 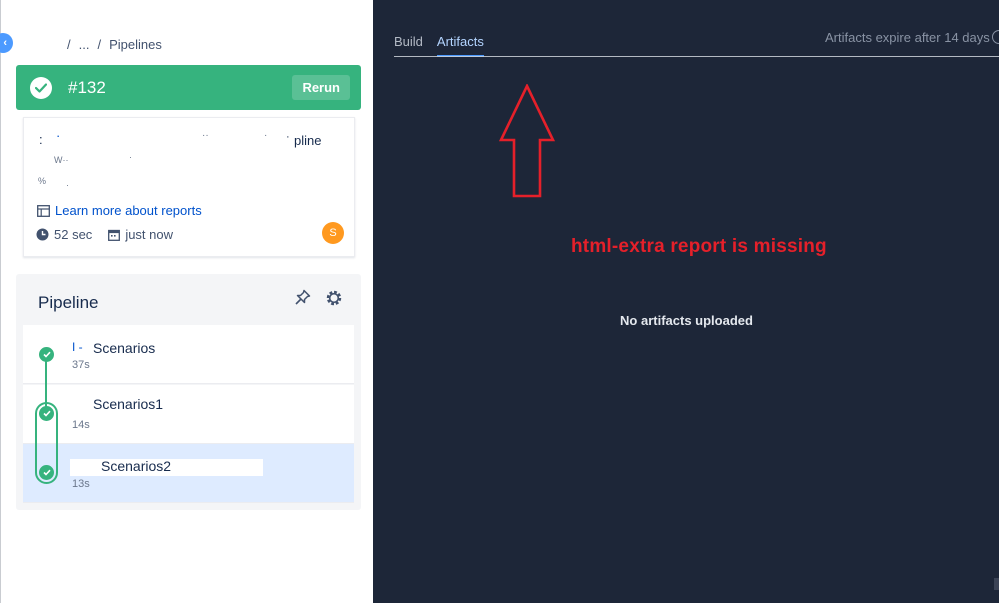 What do you see at coordinates (318, 298) in the screenshot?
I see `pipeline-actions` at bounding box center [318, 298].